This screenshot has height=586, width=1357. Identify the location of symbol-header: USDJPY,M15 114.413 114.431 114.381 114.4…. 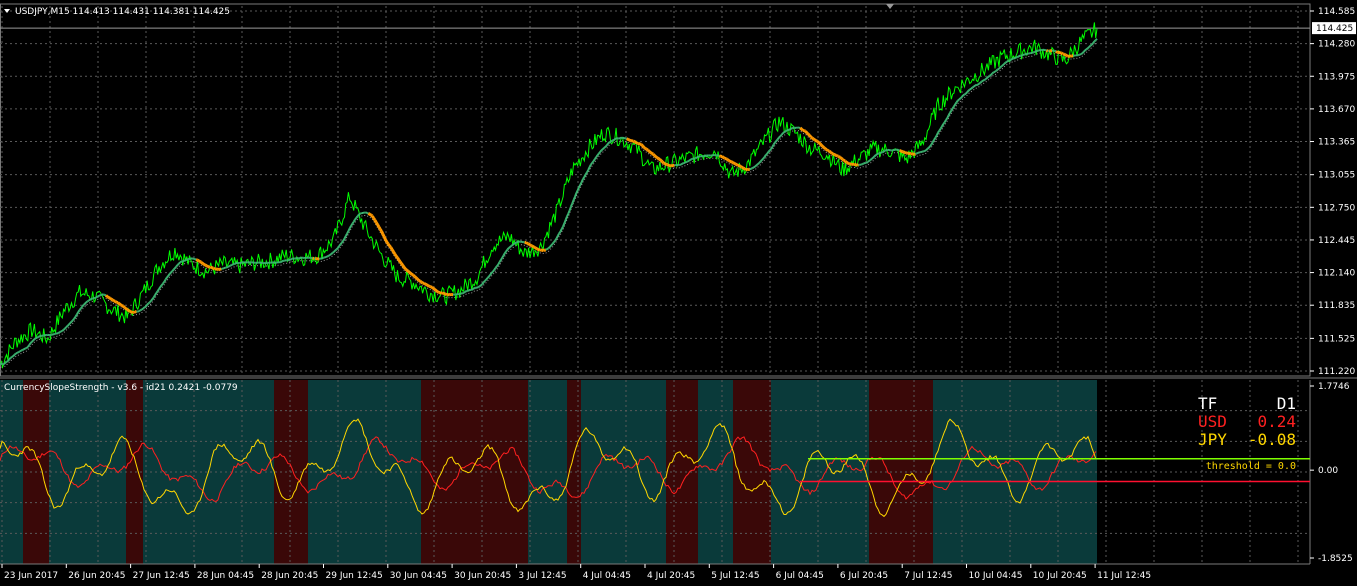
(117, 12).